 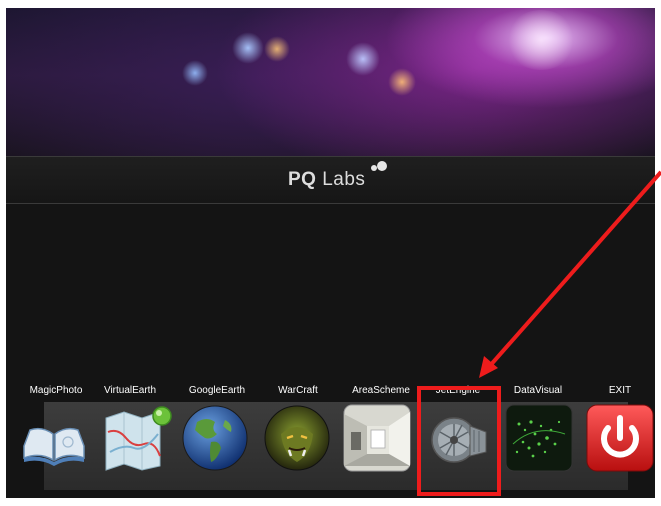 I want to click on pointer-arrow, so click(x=570, y=274).